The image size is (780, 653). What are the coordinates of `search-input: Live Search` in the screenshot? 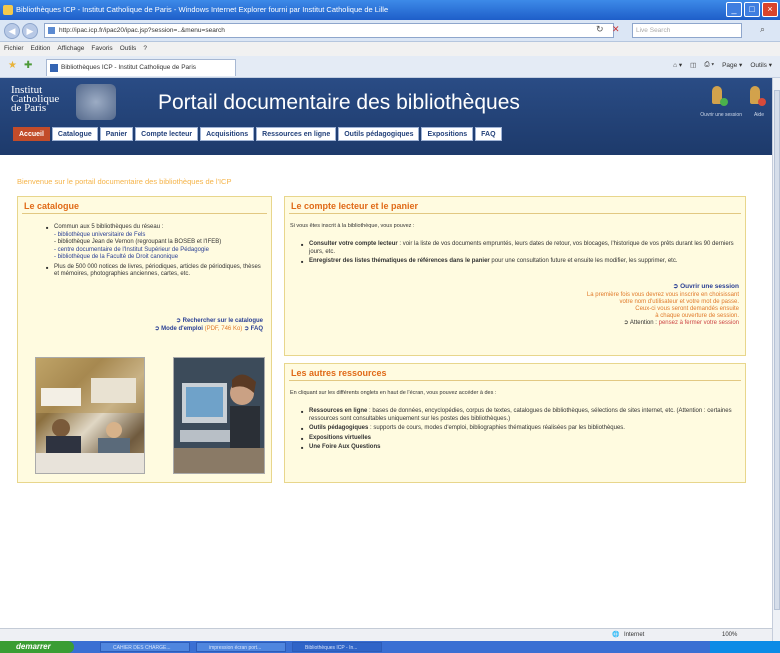 It's located at (687, 30).